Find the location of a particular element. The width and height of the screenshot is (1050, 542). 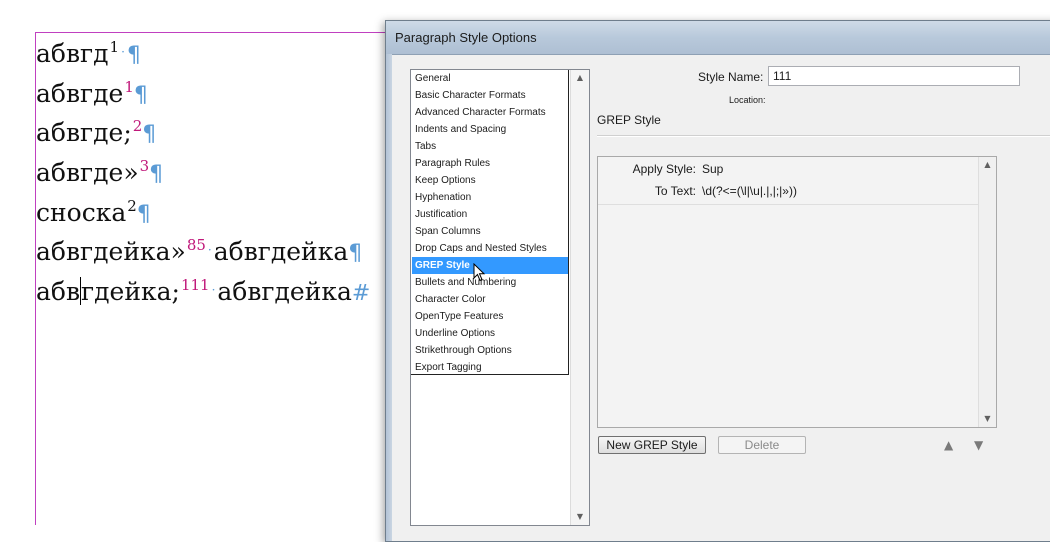

text-line-4: абвгде»3¶ is located at coordinates (99, 171).